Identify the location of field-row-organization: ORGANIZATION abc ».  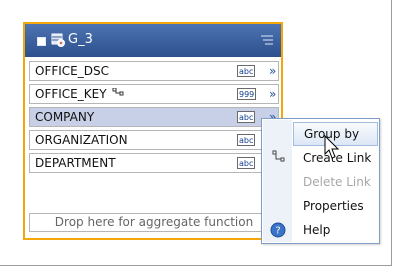
(154, 140).